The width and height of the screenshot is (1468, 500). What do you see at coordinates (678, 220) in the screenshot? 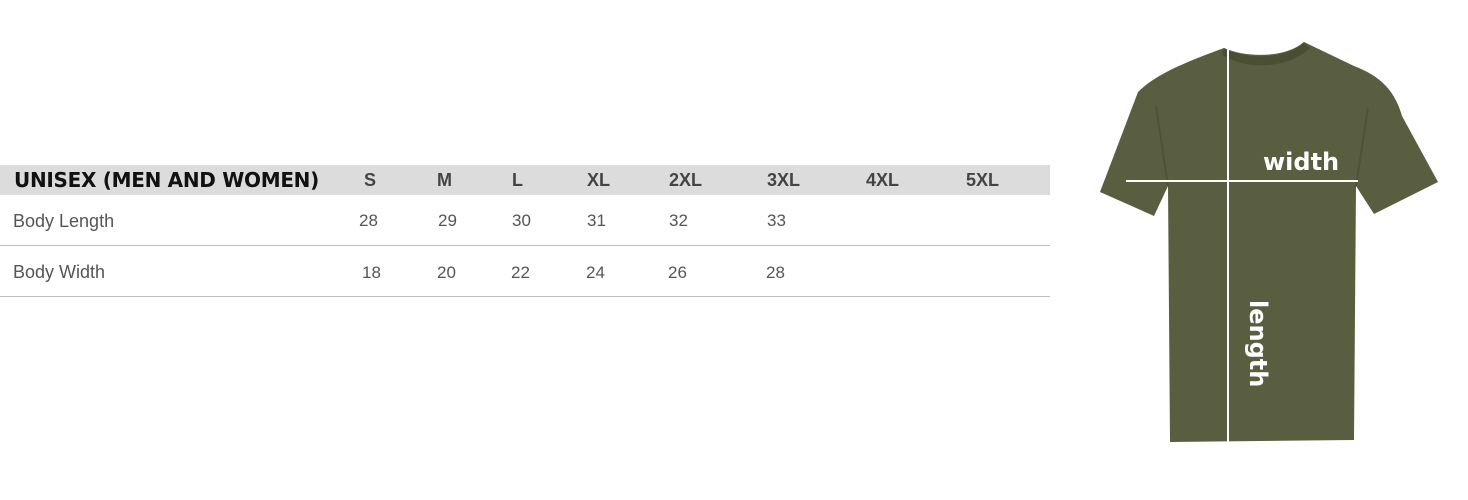
I see `body-length-2xl: 32` at bounding box center [678, 220].